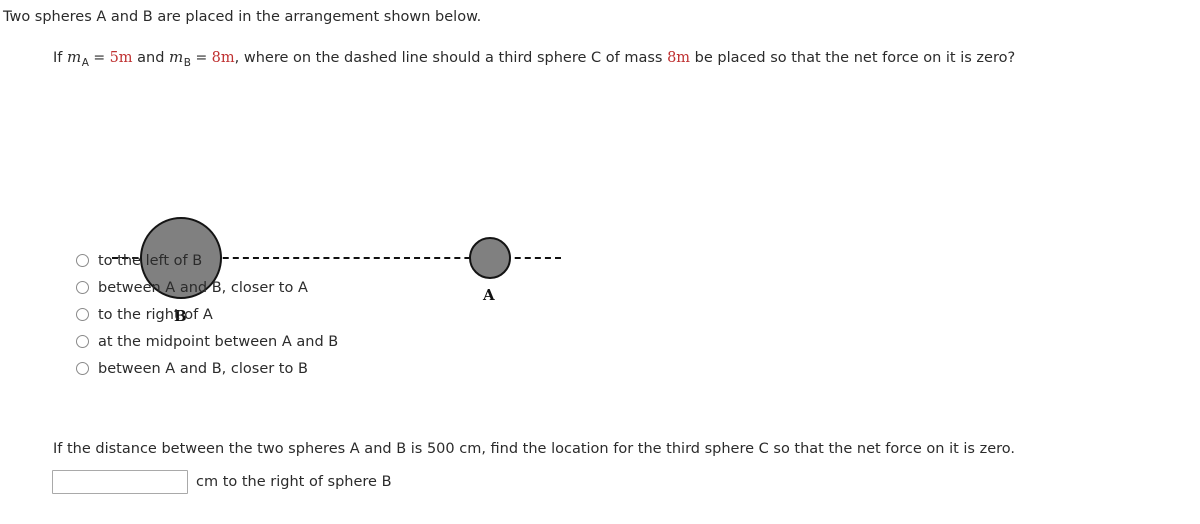 The width and height of the screenshot is (1200, 524). What do you see at coordinates (203, 287) in the screenshot?
I see `option-label-1: between A and B, closer to A` at bounding box center [203, 287].